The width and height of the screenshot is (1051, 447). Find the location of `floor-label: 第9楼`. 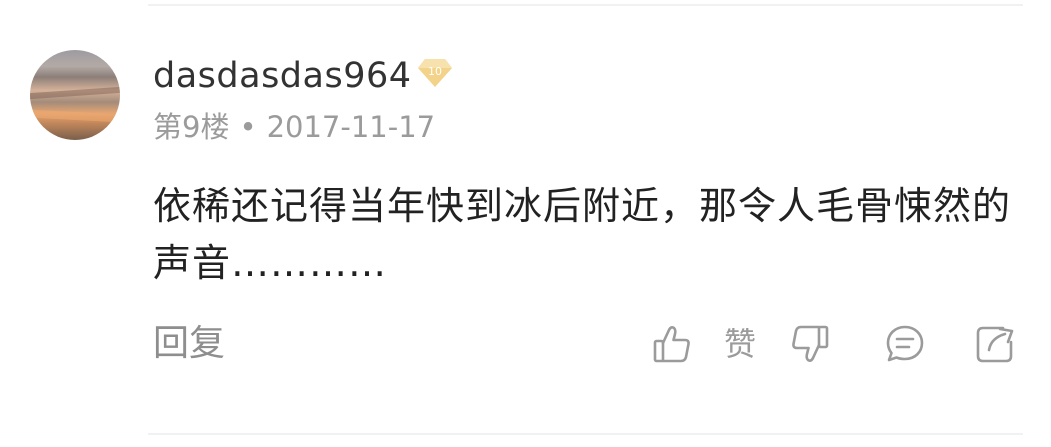

floor-label: 第9楼 is located at coordinates (191, 127).